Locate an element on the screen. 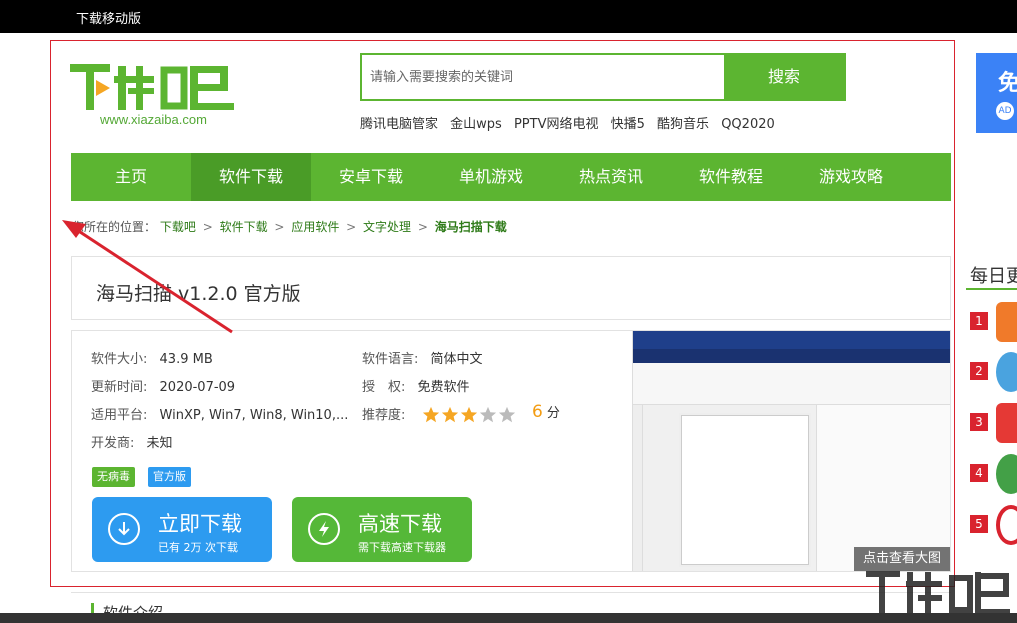 The image size is (1017, 623). rank-number: 5 is located at coordinates (979, 524).